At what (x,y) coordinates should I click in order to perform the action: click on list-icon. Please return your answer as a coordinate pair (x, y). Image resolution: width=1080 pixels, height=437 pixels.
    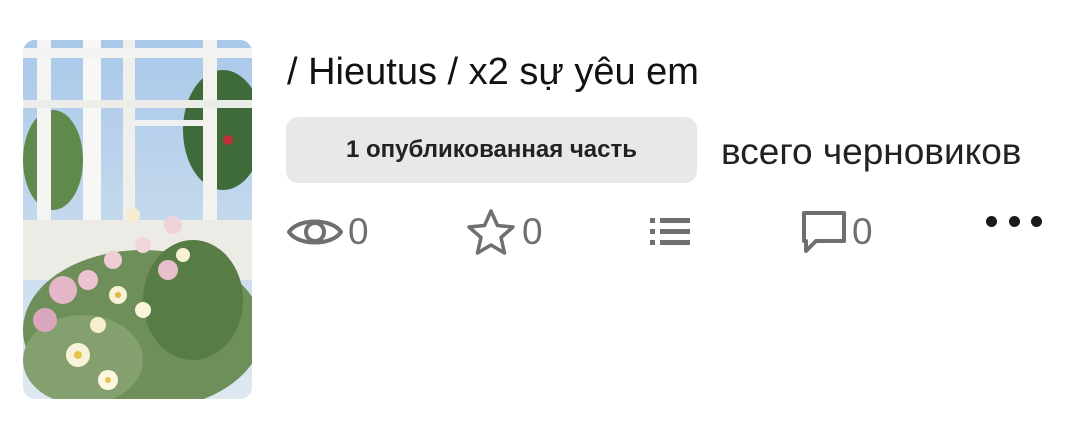
    Looking at the image, I should click on (670, 231).